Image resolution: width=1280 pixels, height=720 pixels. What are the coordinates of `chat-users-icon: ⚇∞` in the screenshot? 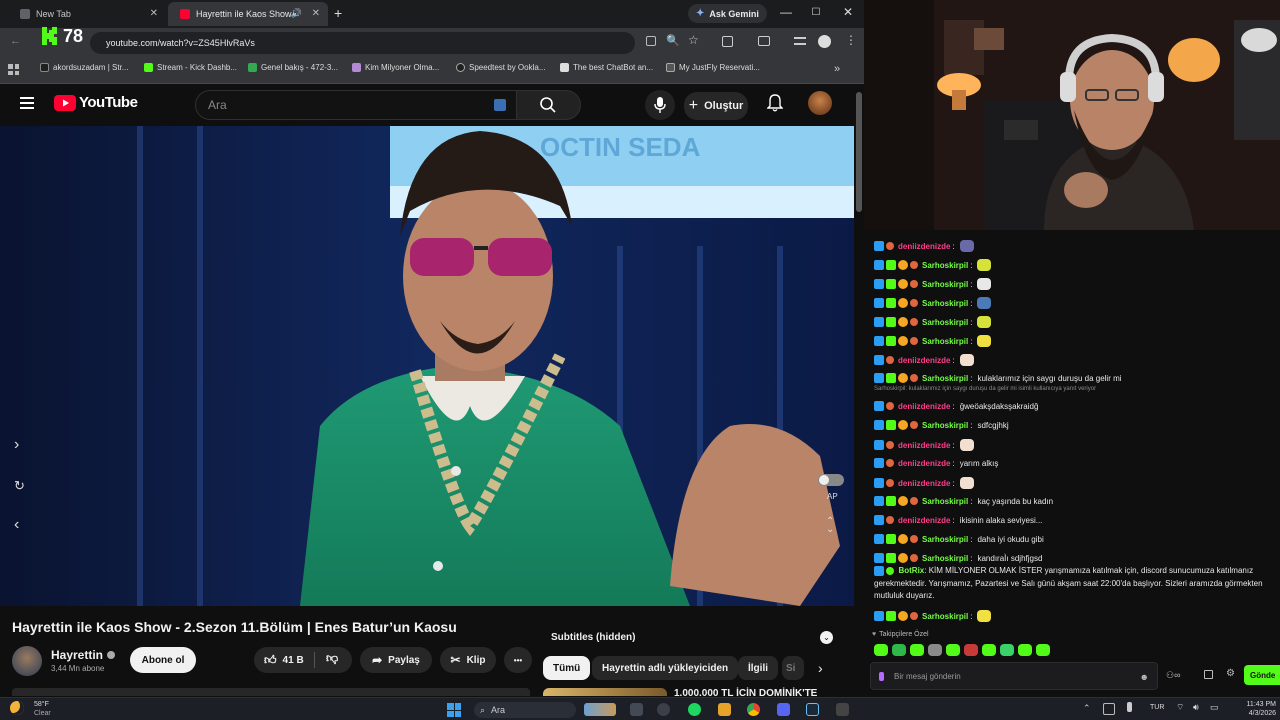 It's located at (1173, 675).